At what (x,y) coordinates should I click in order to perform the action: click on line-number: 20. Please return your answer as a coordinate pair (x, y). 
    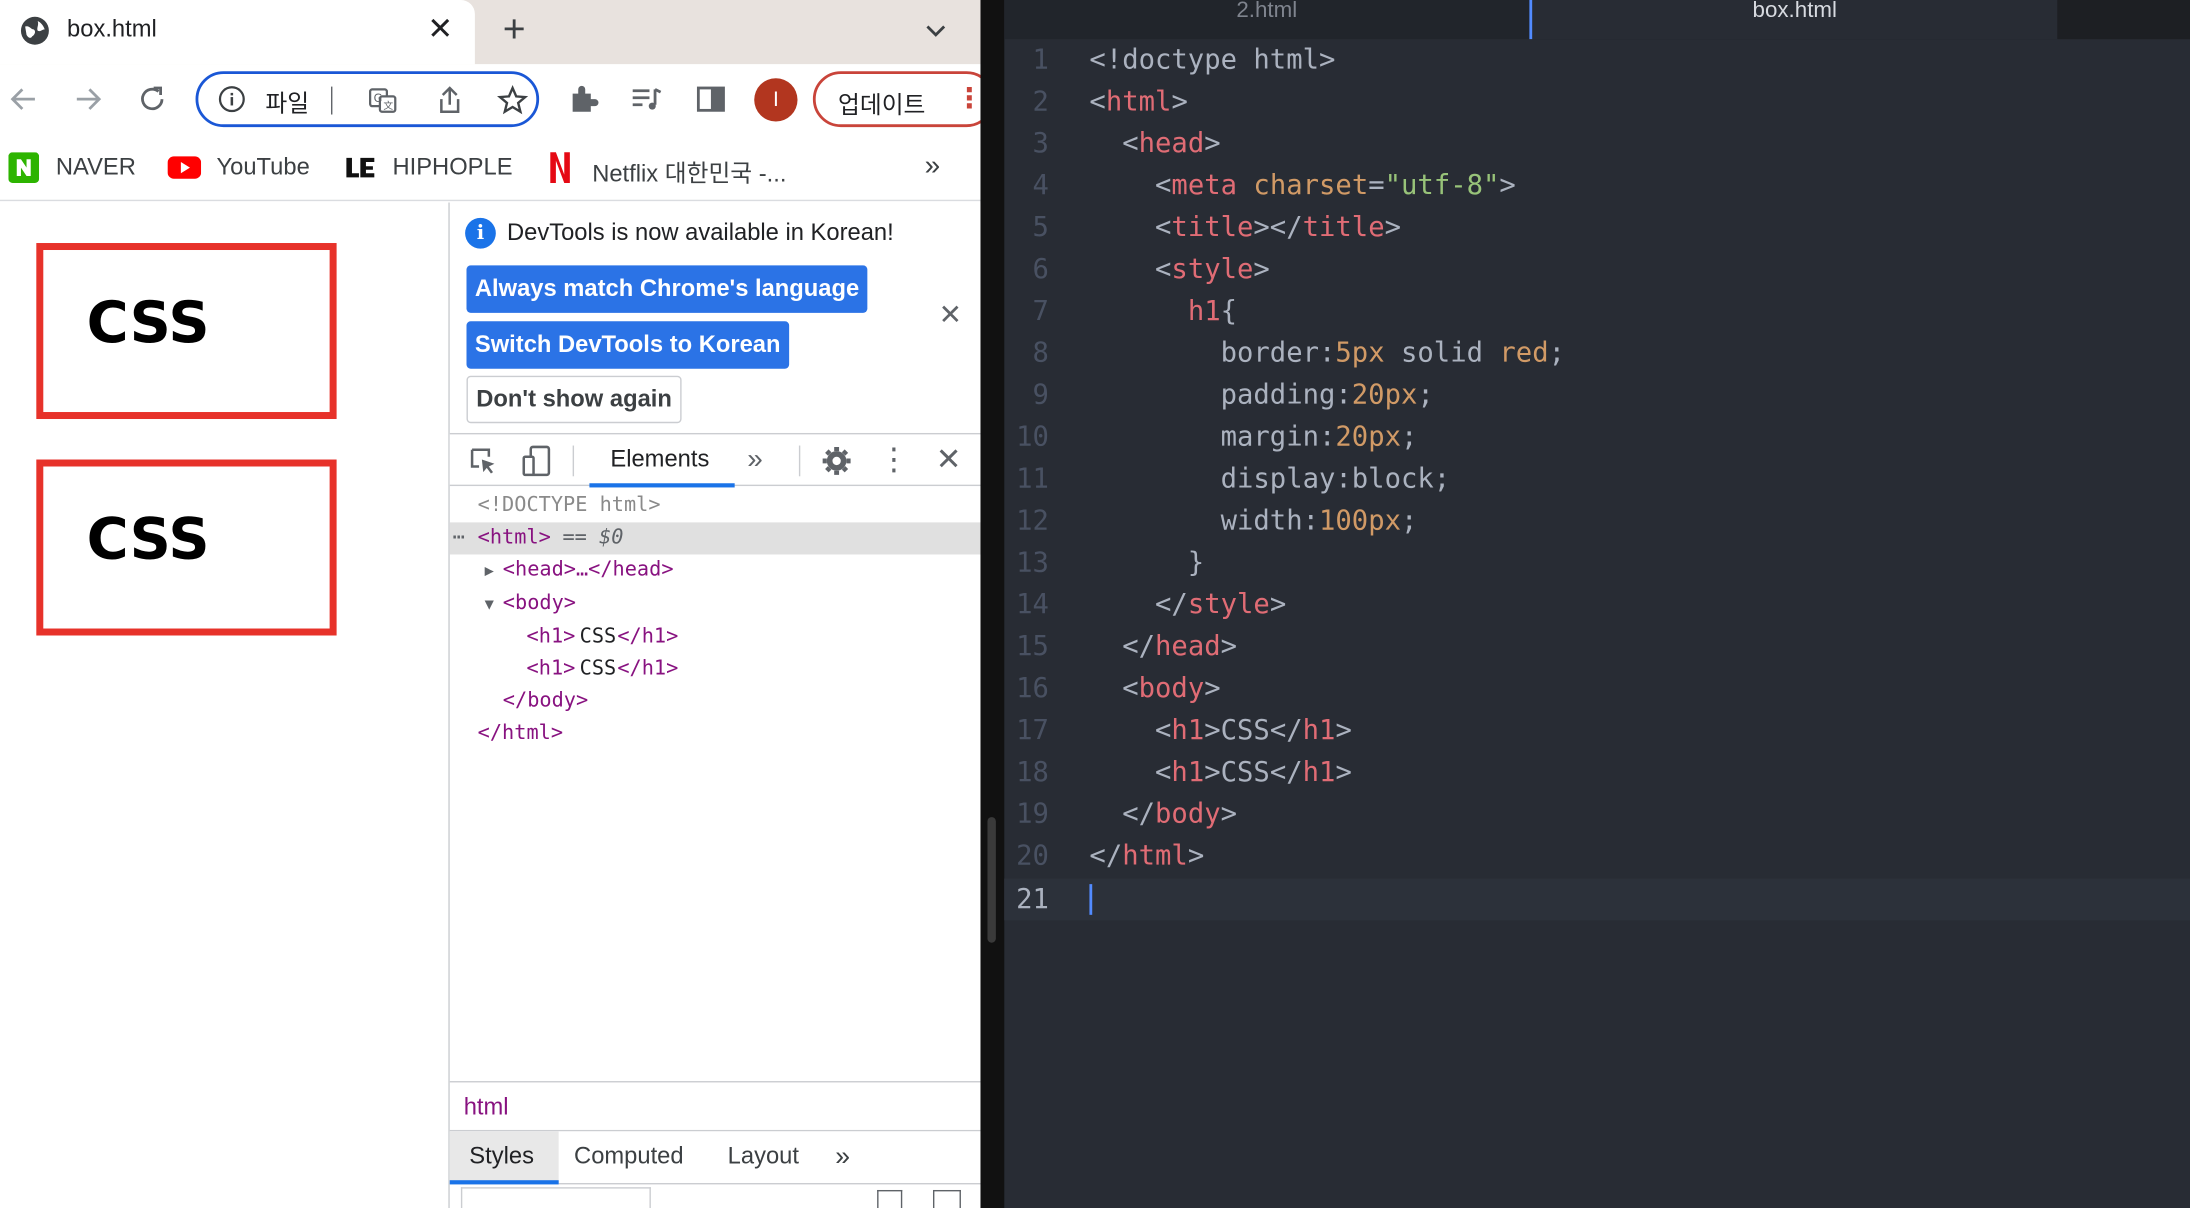
    Looking at the image, I should click on (1032, 855).